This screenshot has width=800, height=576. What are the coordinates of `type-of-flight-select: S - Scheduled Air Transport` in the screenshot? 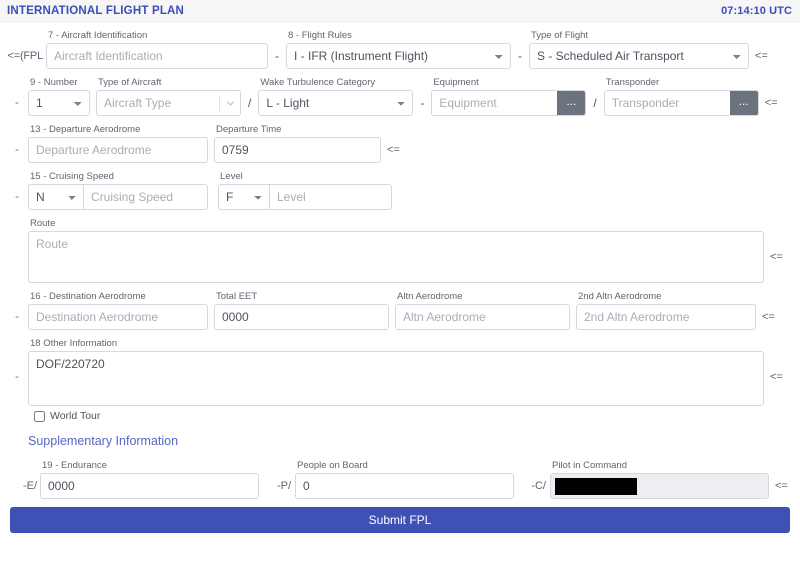 It's located at (639, 56).